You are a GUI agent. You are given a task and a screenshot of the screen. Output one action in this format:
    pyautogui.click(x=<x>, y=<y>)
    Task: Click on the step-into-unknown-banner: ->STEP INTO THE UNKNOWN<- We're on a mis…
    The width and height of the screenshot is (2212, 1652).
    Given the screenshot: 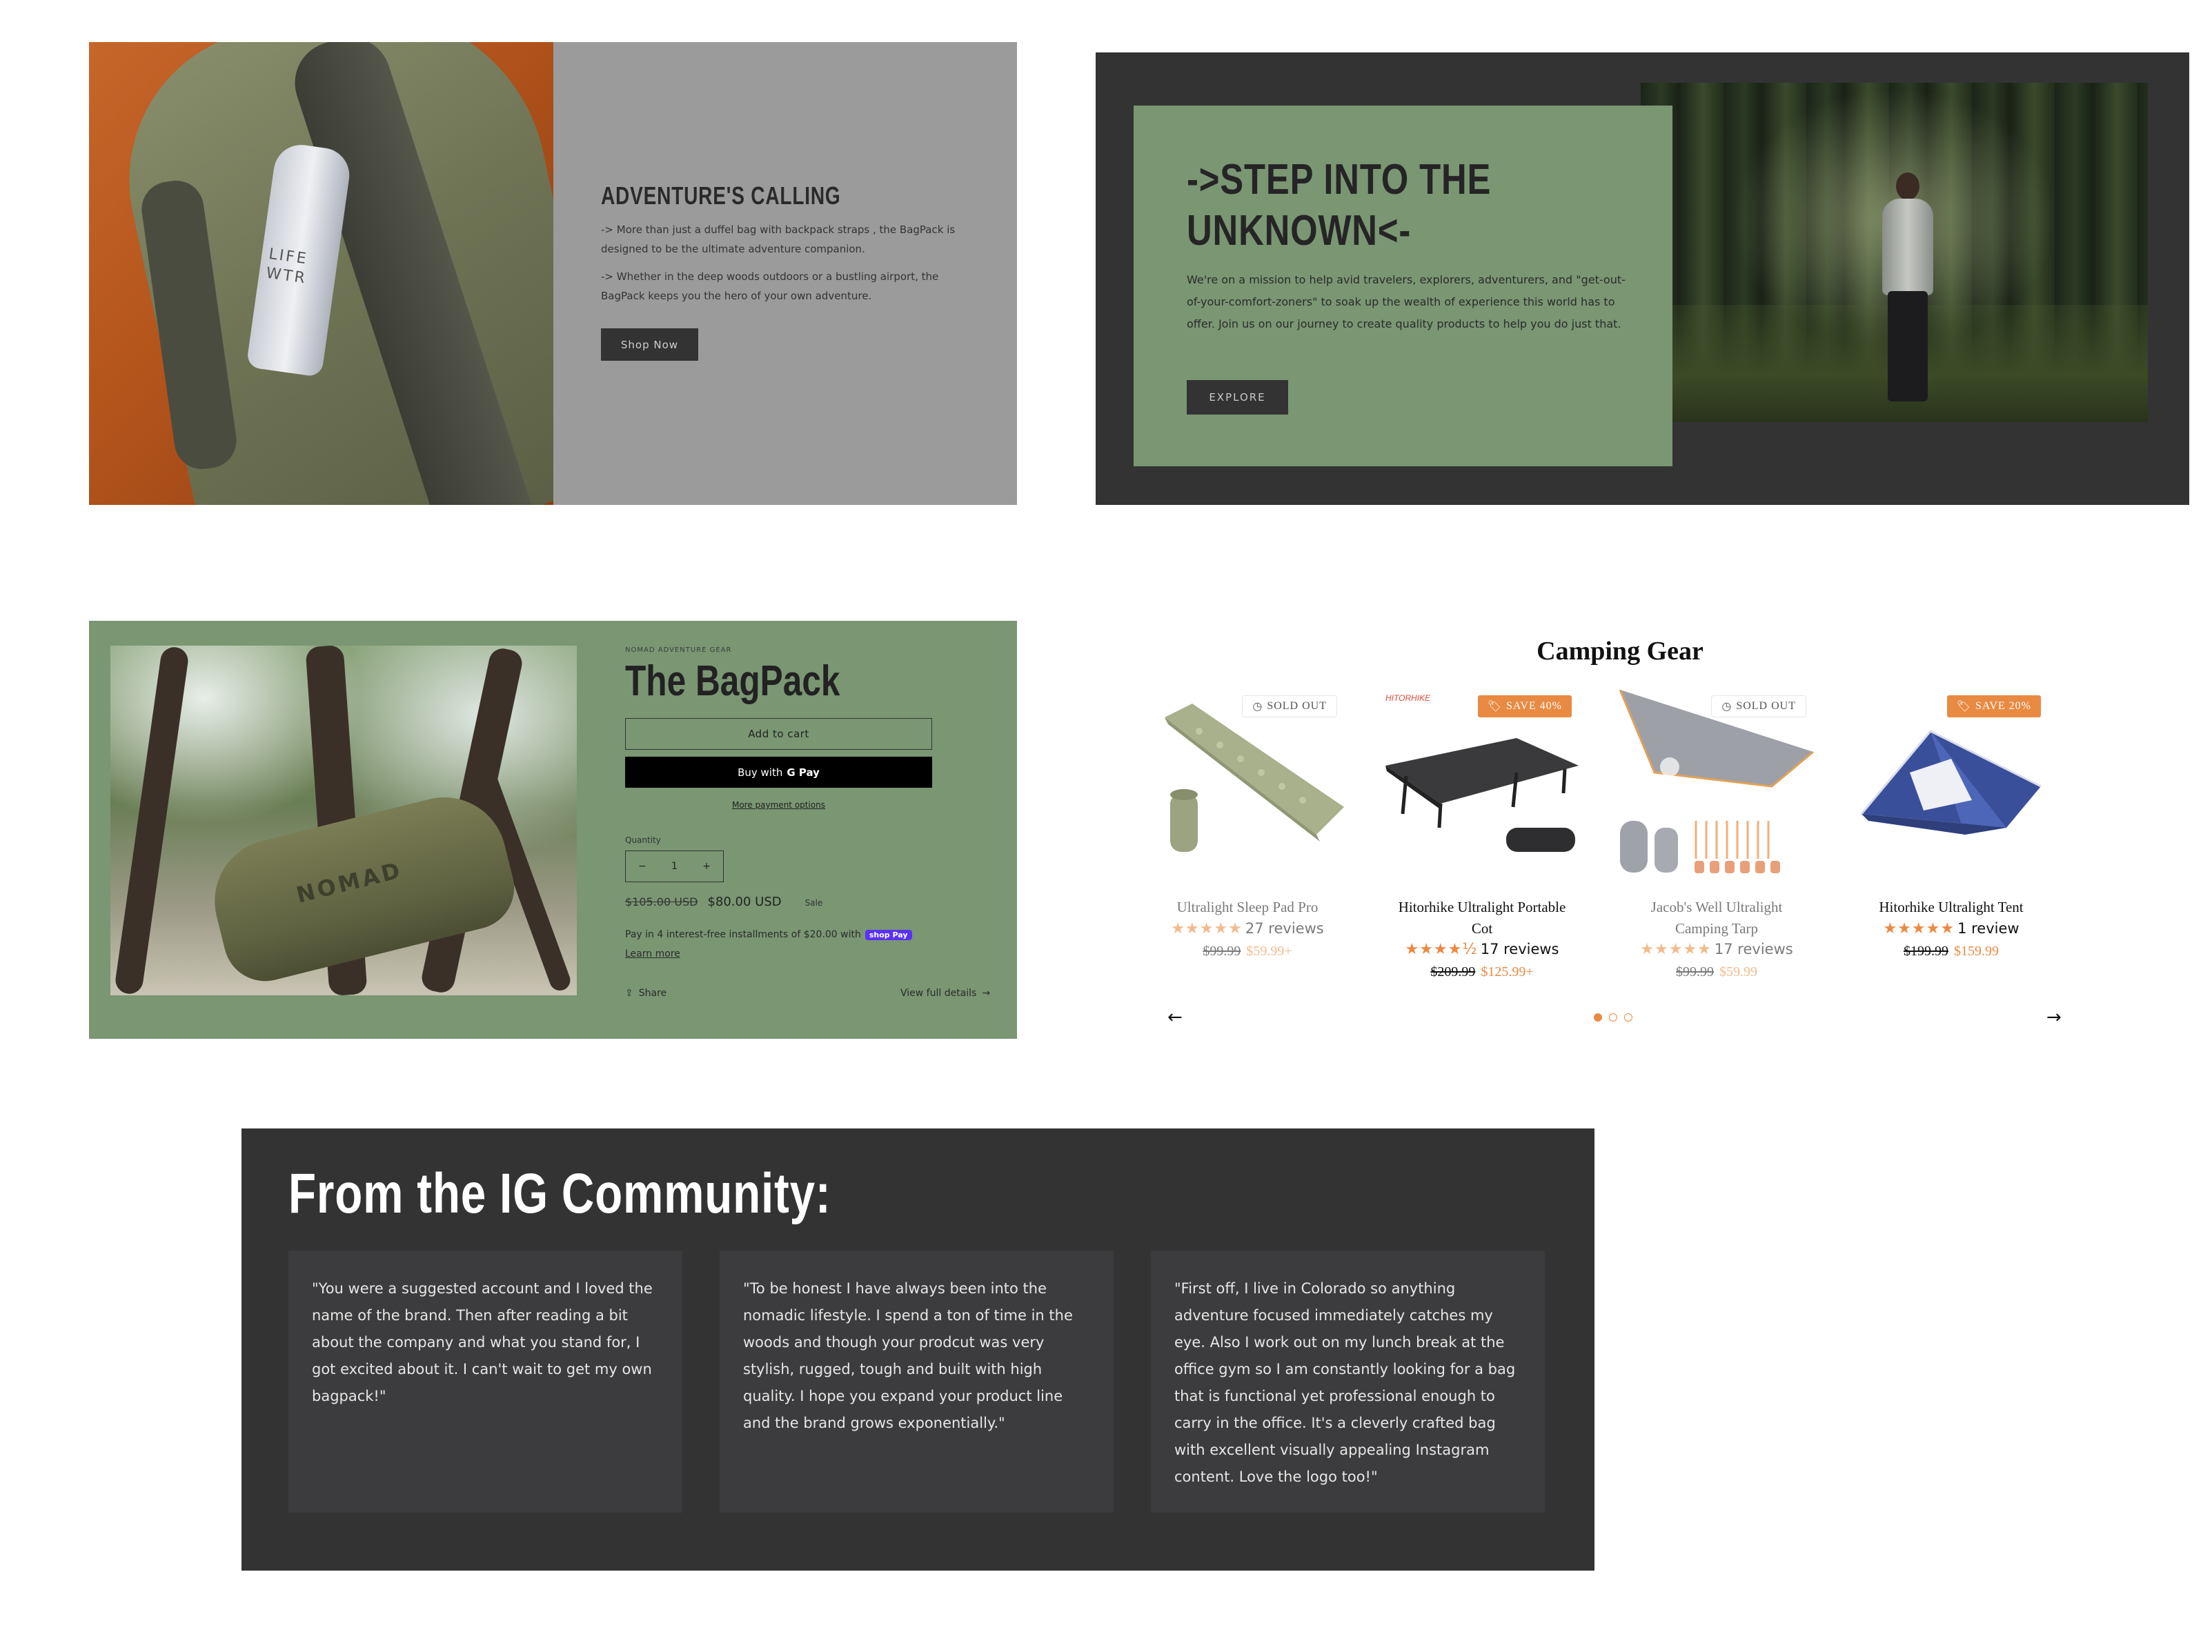 What is the action you would take?
    pyautogui.click(x=1642, y=278)
    